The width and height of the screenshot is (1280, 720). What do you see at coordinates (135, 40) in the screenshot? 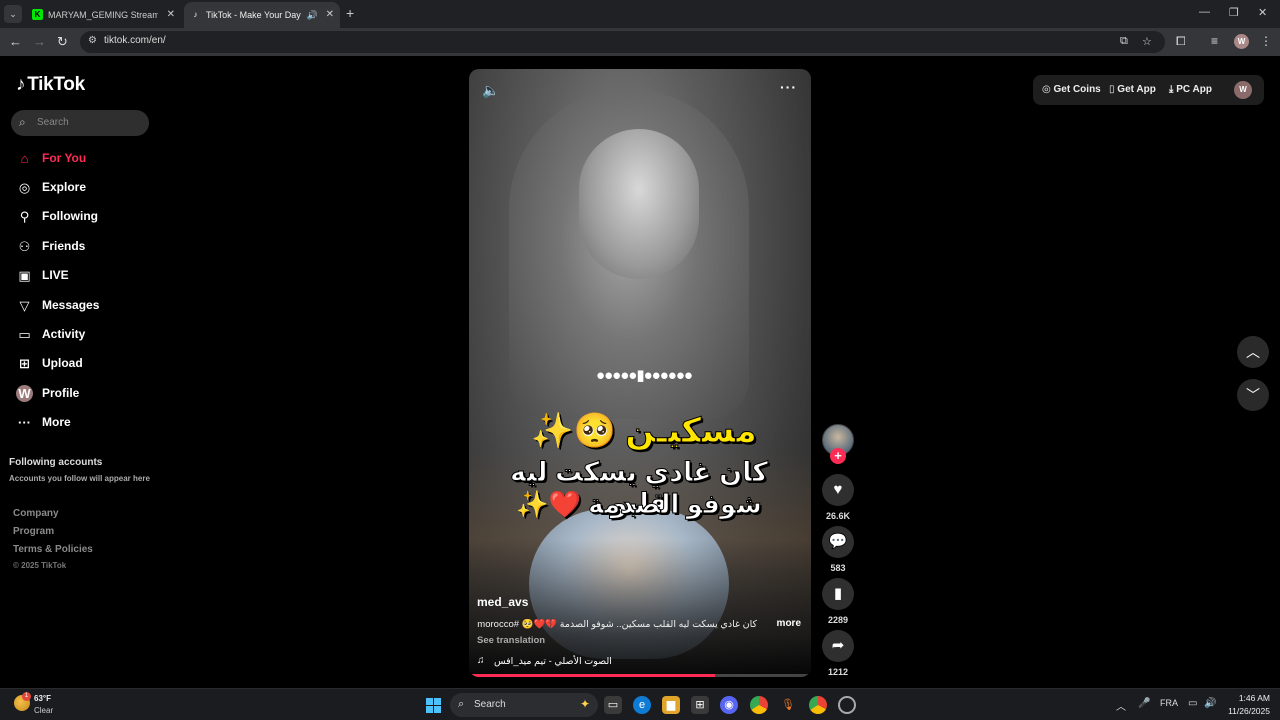
I see `url-text: tiktok.com/en/` at bounding box center [135, 40].